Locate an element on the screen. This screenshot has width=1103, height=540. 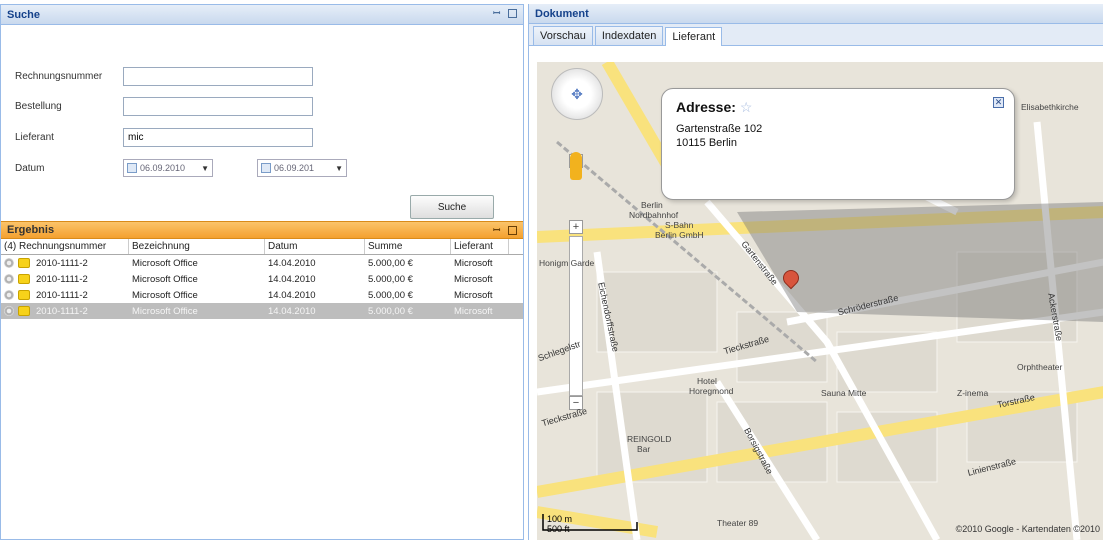
search-panel-header: Suche ꟷ is located at coordinates (262, 15).